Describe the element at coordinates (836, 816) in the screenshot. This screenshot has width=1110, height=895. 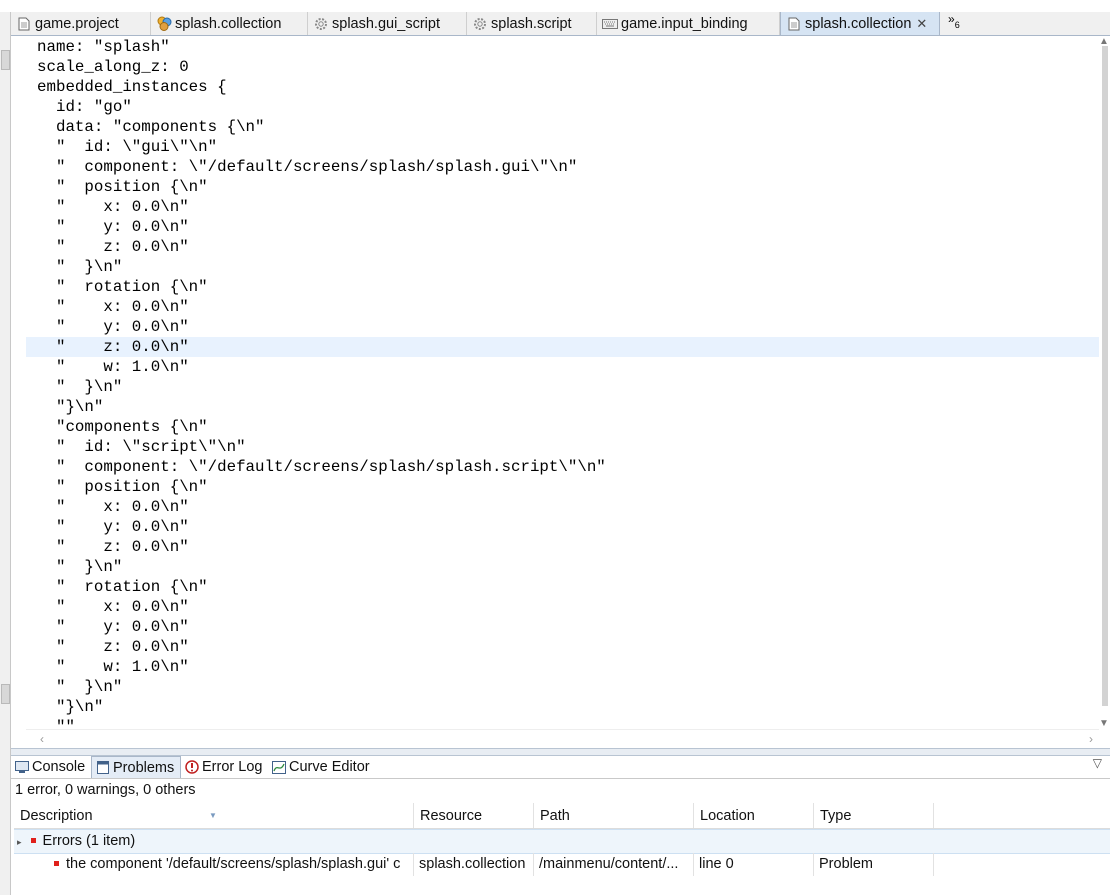
I see `column-label: Type` at that location.